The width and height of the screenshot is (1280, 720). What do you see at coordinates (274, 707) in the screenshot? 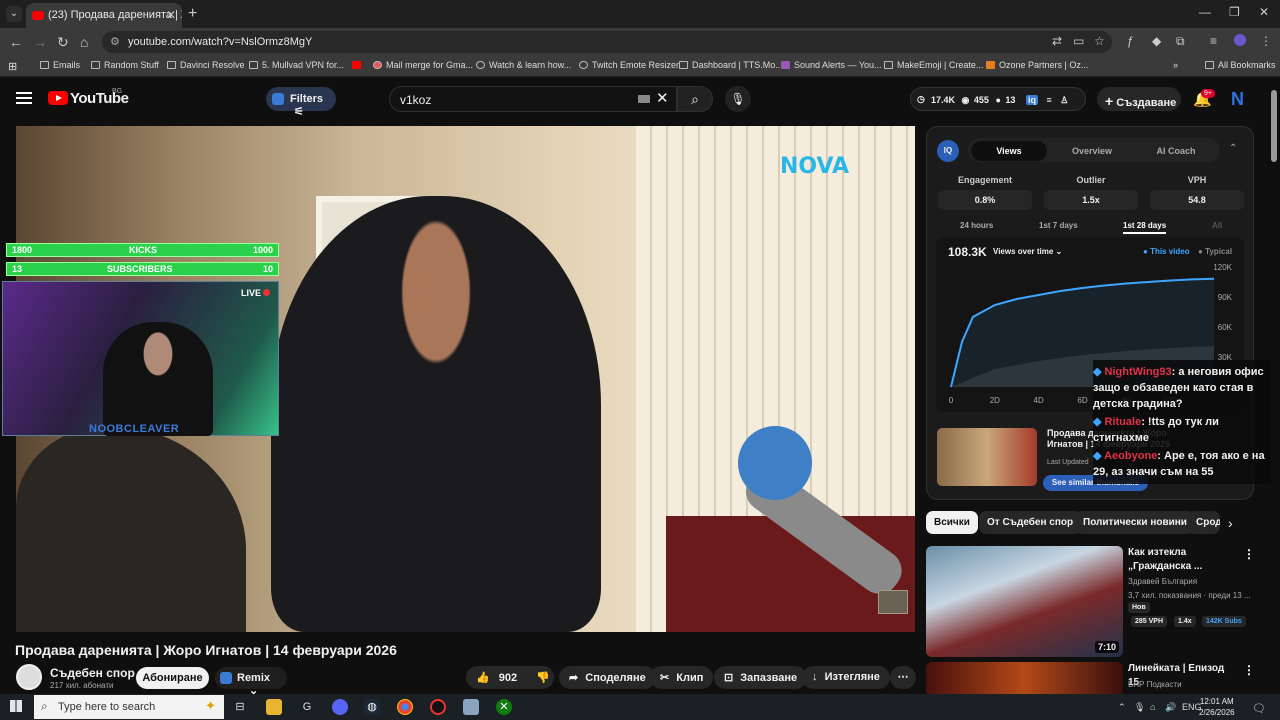
I see `file-explorer-icon` at bounding box center [274, 707].